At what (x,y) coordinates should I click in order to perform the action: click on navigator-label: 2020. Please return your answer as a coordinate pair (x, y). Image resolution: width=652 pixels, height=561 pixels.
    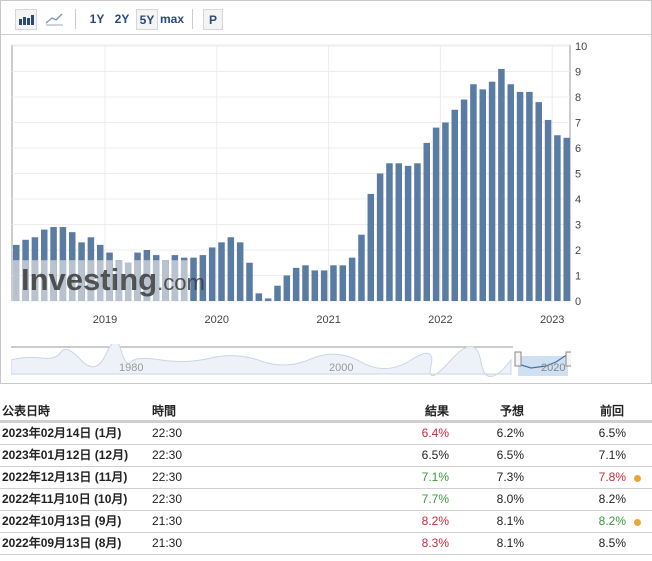
    Looking at the image, I should click on (553, 368).